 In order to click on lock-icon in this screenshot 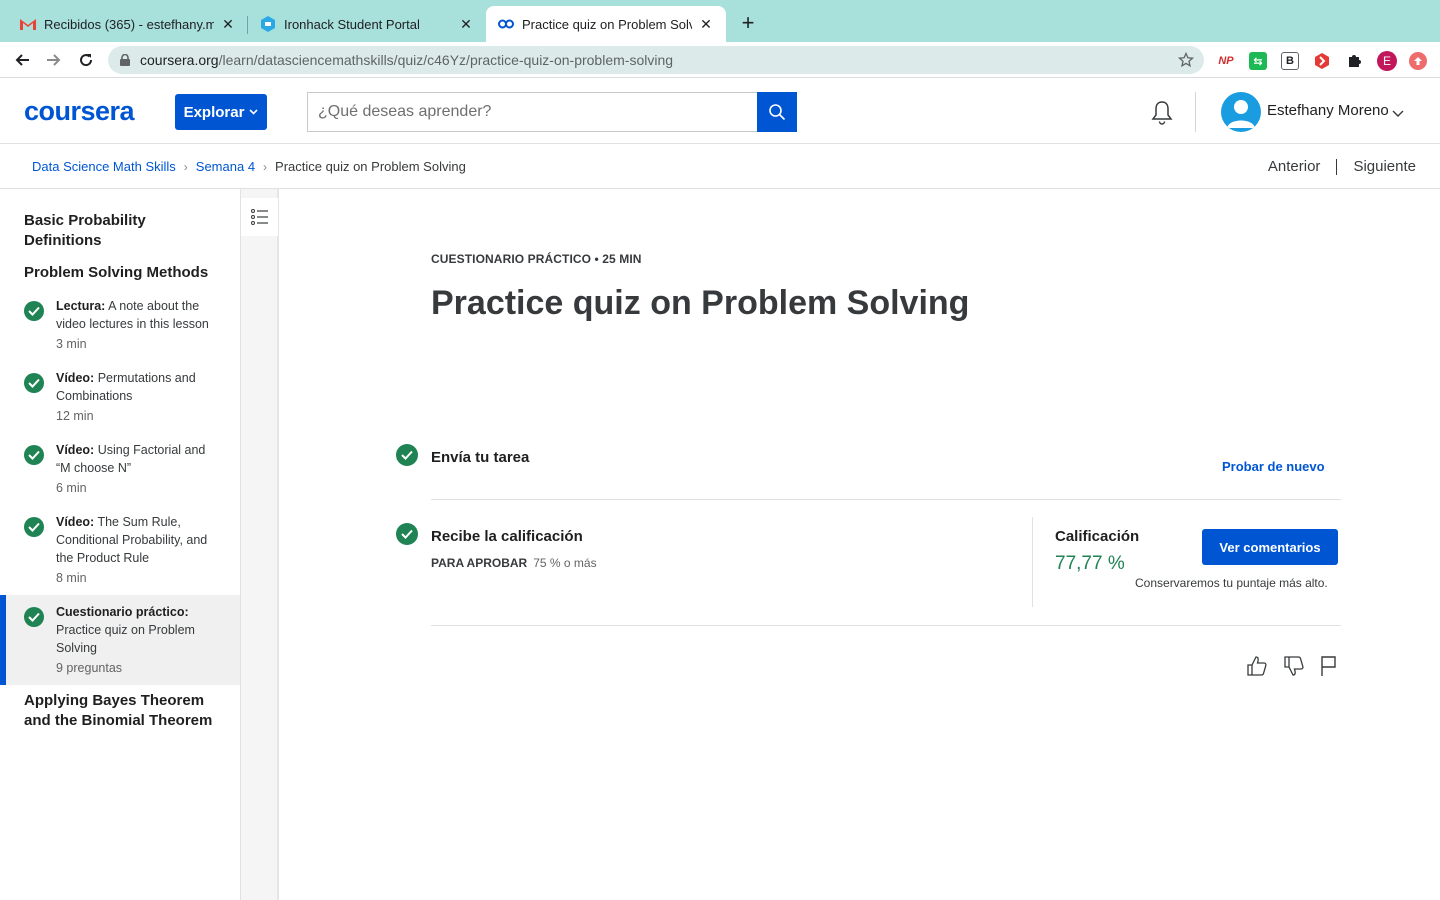, I will do `click(125, 60)`.